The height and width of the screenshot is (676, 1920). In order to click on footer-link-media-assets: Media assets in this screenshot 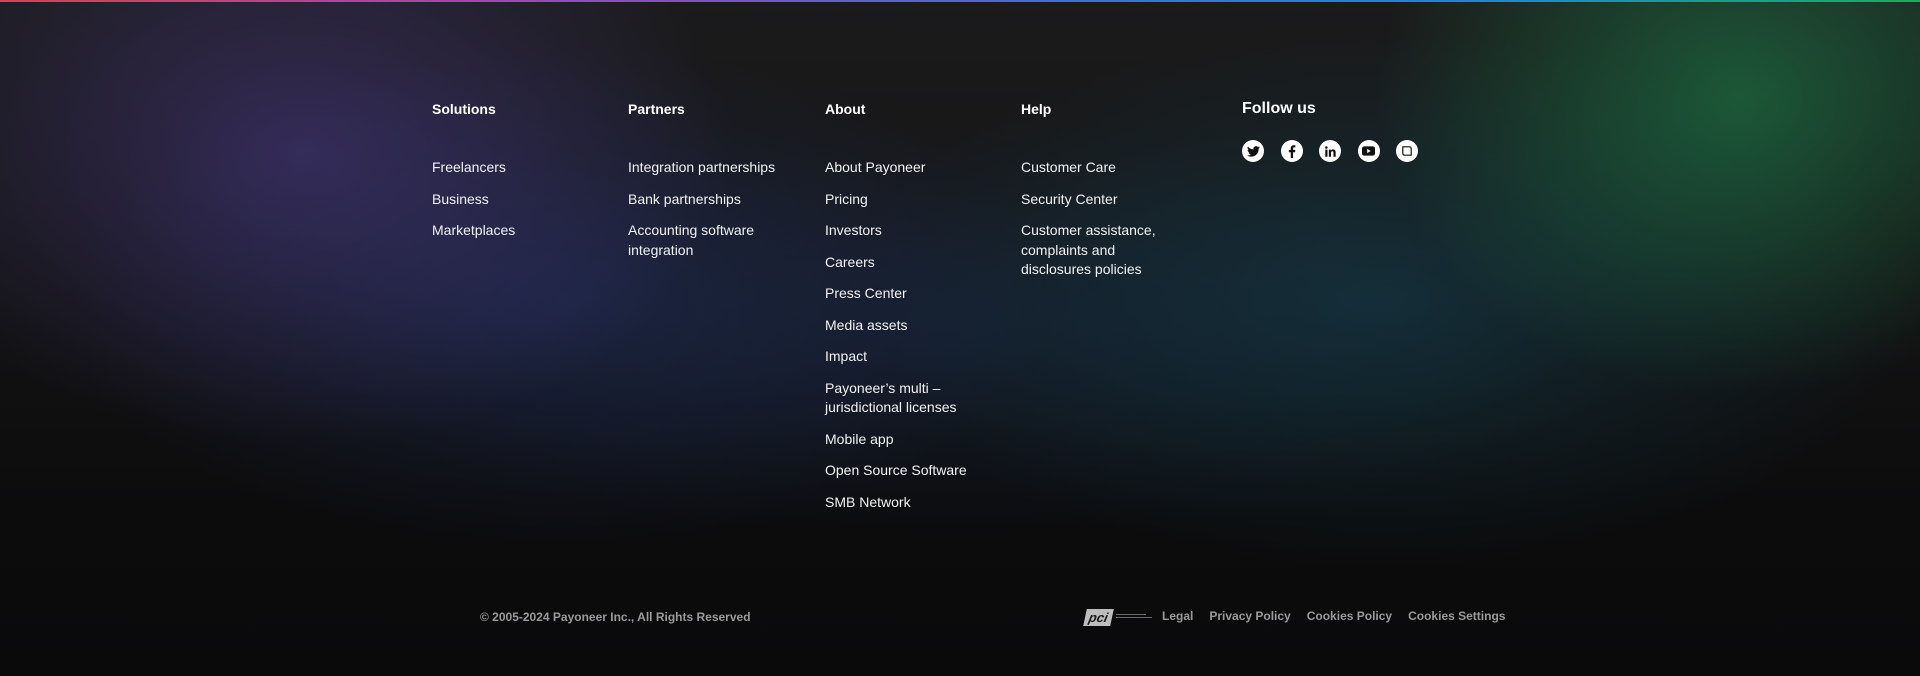, I will do `click(907, 326)`.